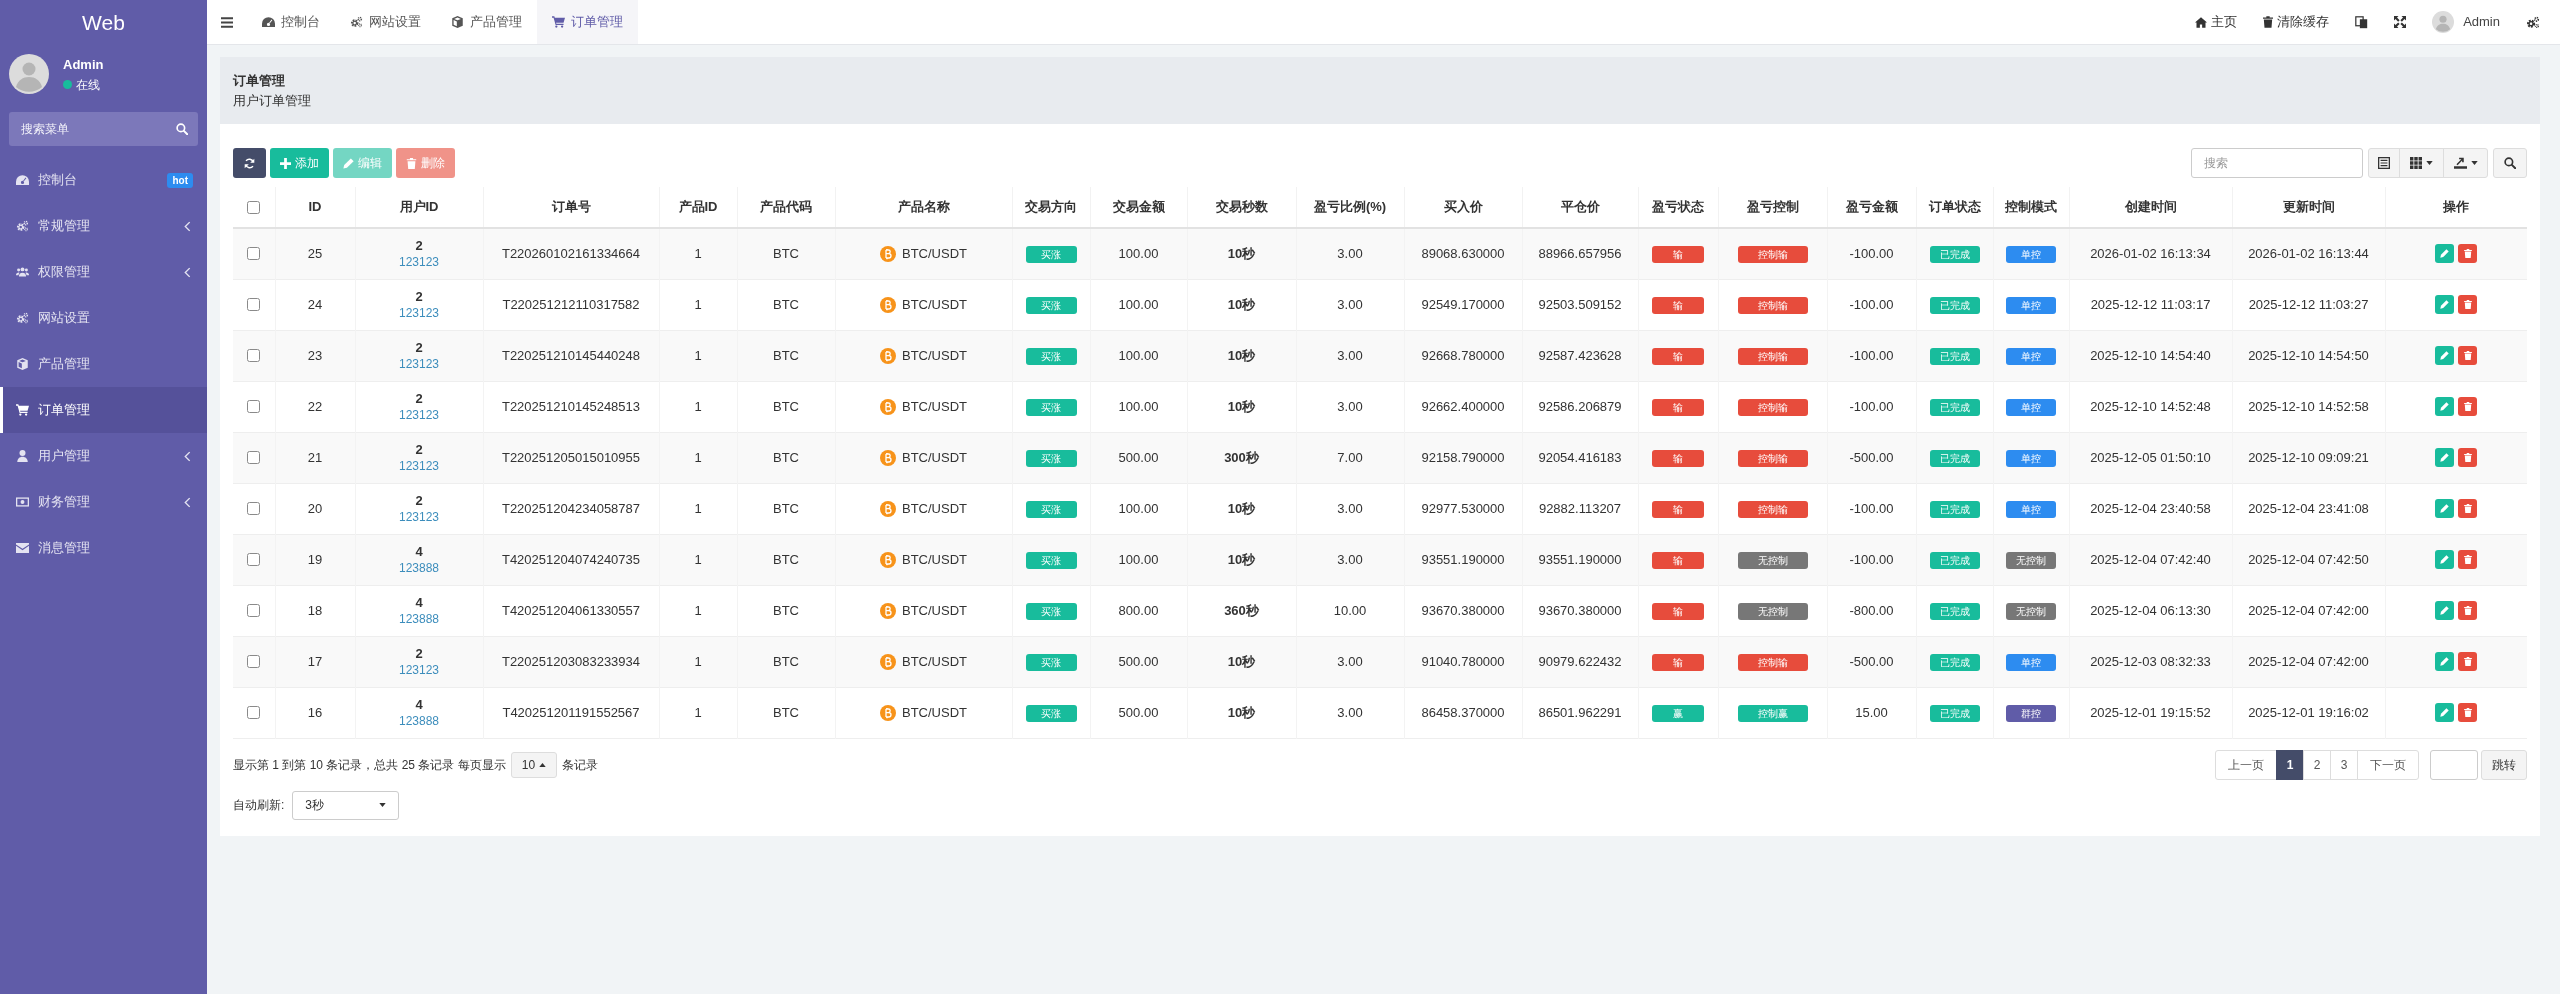  I want to click on refresh-icon, so click(249, 163).